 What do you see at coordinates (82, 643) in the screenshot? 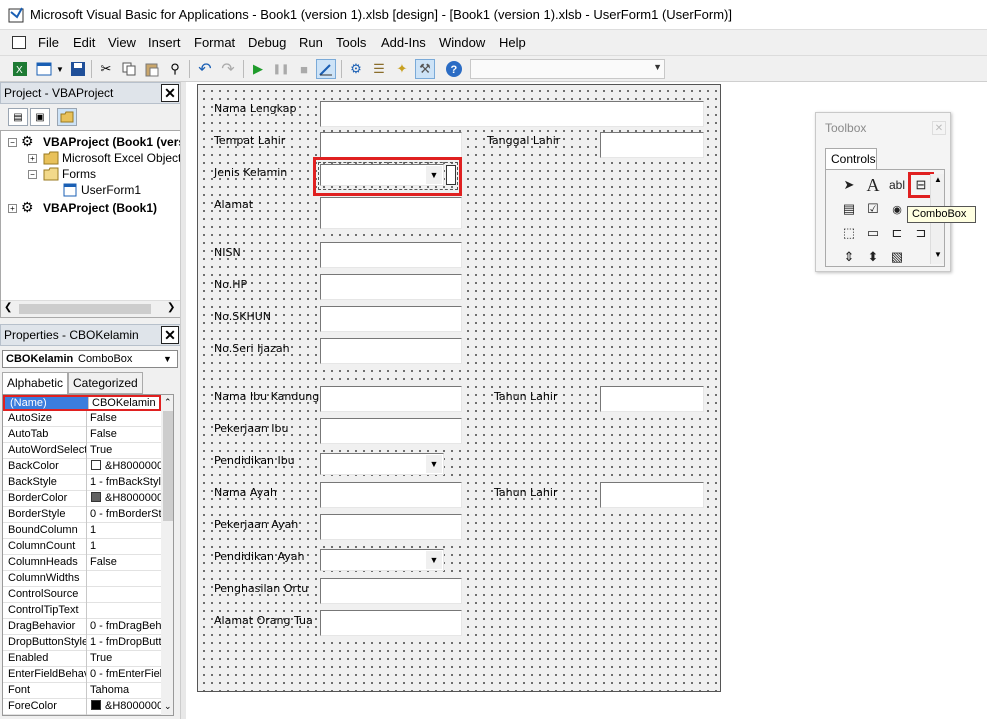
I see `property-row: DropButtonStyle 1 - fmDropButt` at bounding box center [82, 643].